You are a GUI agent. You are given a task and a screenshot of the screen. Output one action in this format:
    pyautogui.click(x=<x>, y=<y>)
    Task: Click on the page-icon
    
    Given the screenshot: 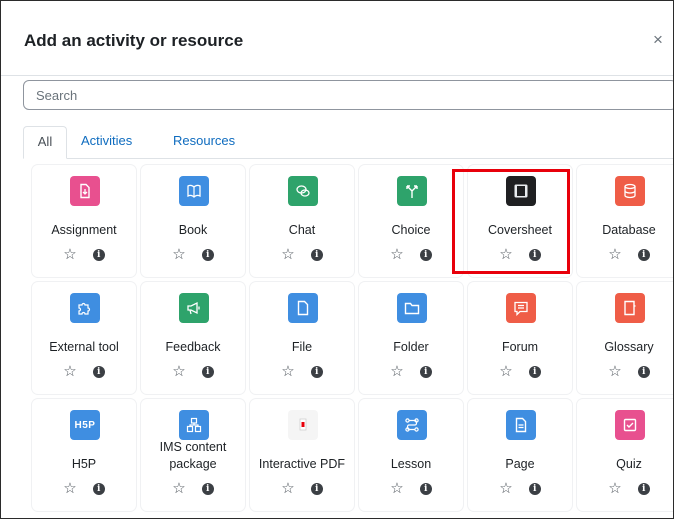 What is the action you would take?
    pyautogui.click(x=521, y=425)
    